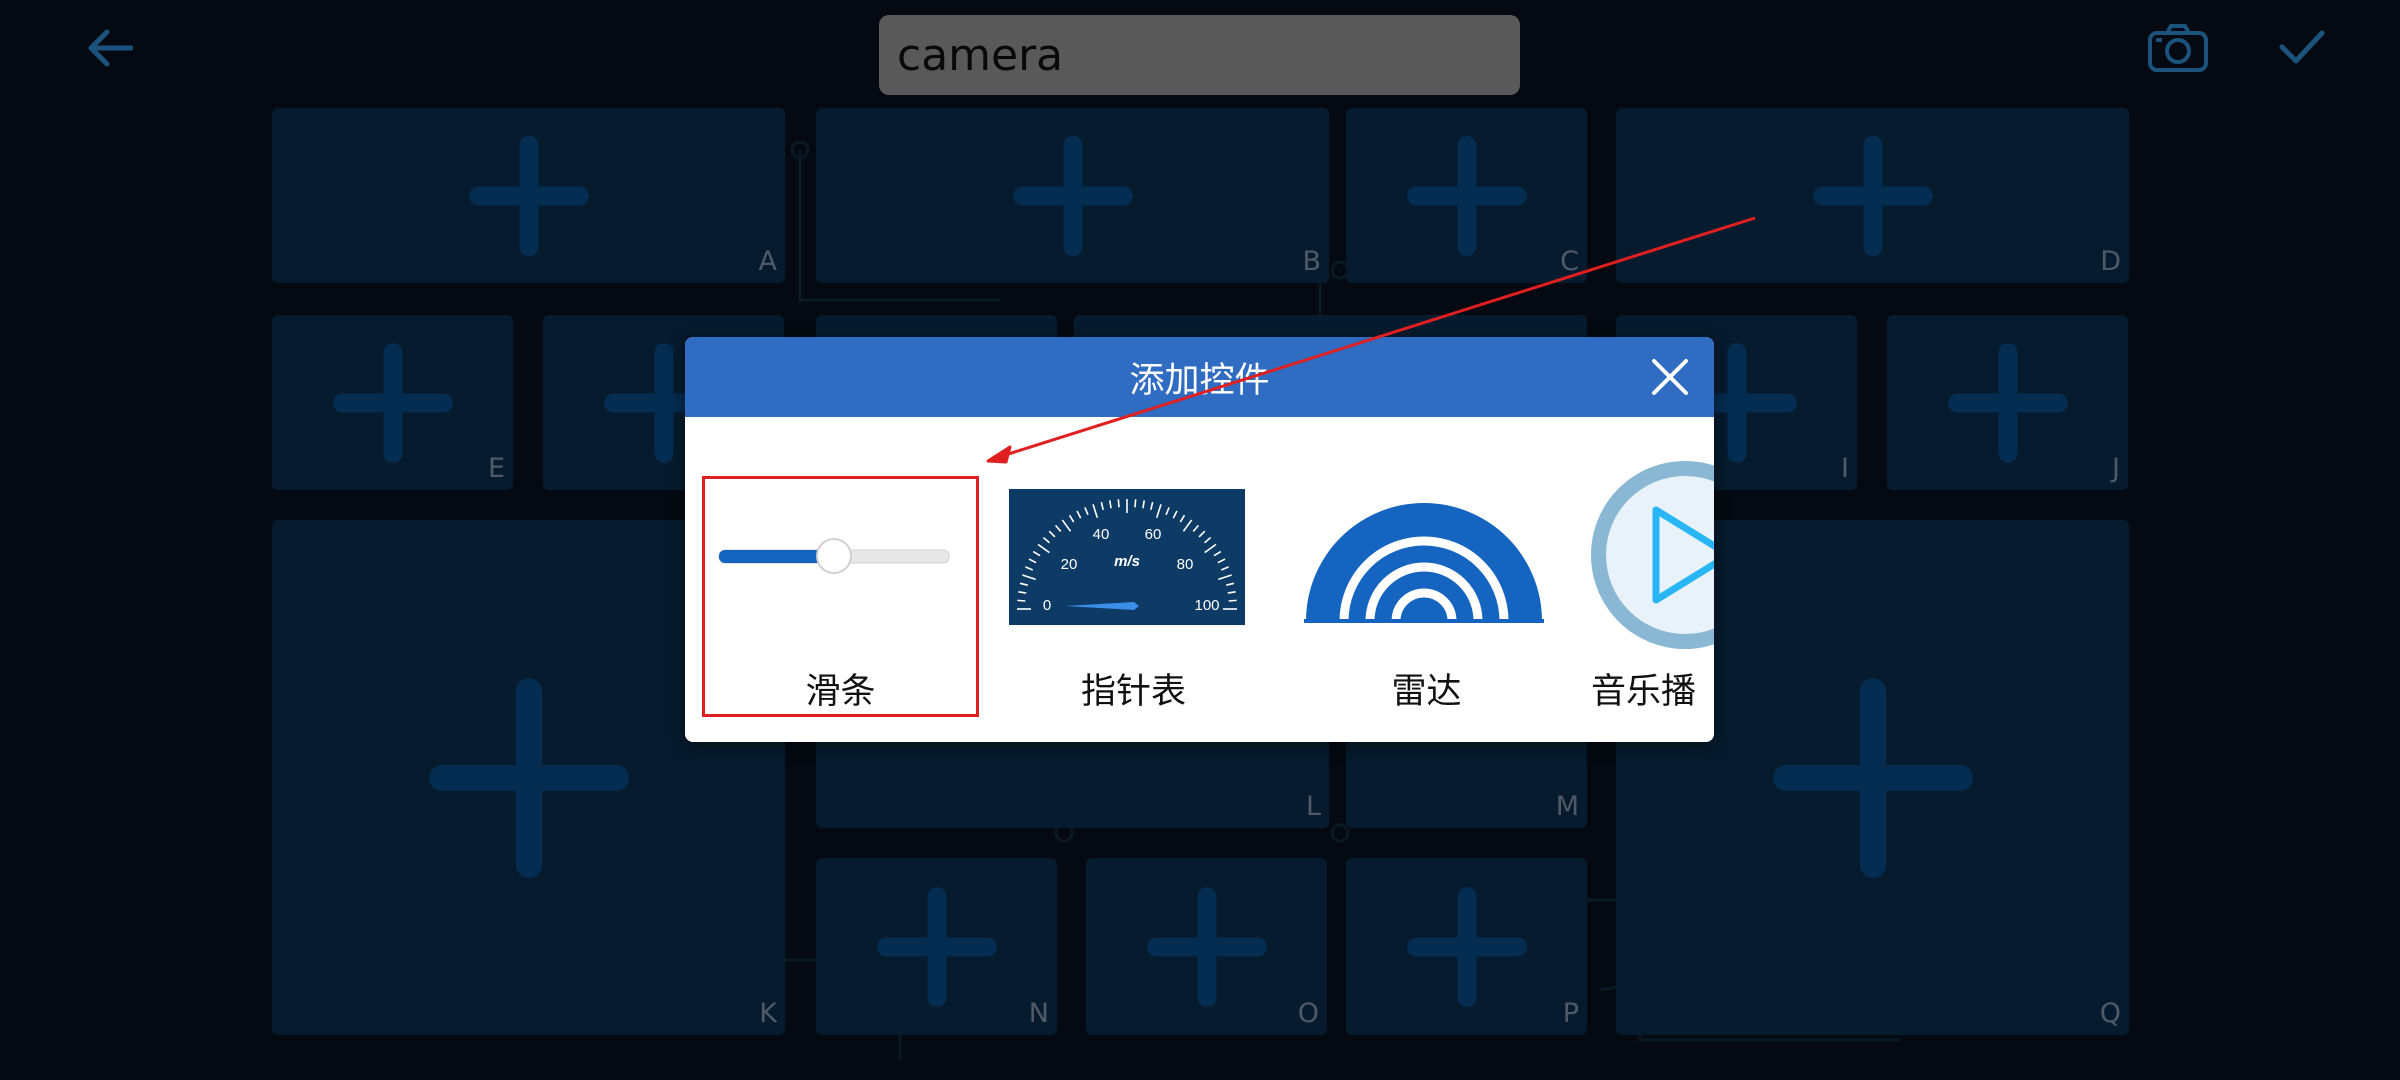 Image resolution: width=2400 pixels, height=1080 pixels. I want to click on widget-option-gauge: 0 20 40 60 80 100 m/s 指针表, so click(1133, 539).